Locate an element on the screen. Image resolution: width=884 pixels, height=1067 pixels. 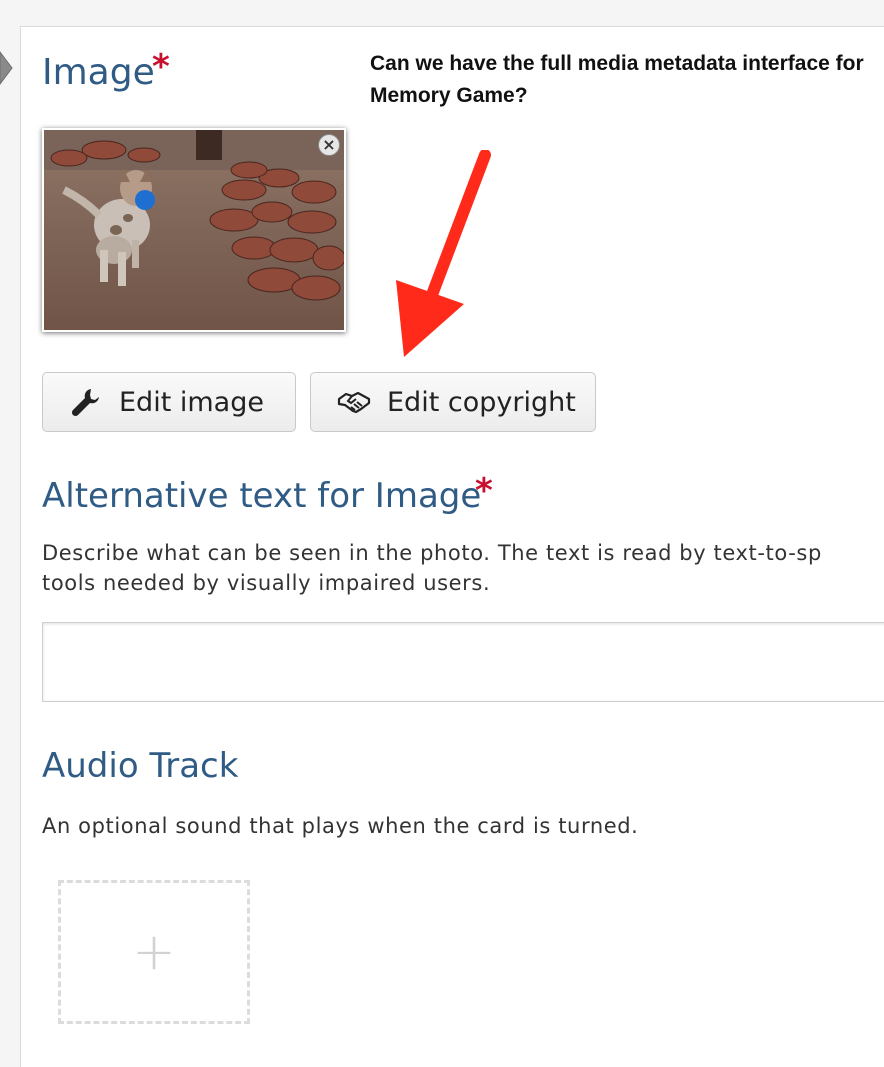
plus-icon: + is located at coordinates (154, 952).